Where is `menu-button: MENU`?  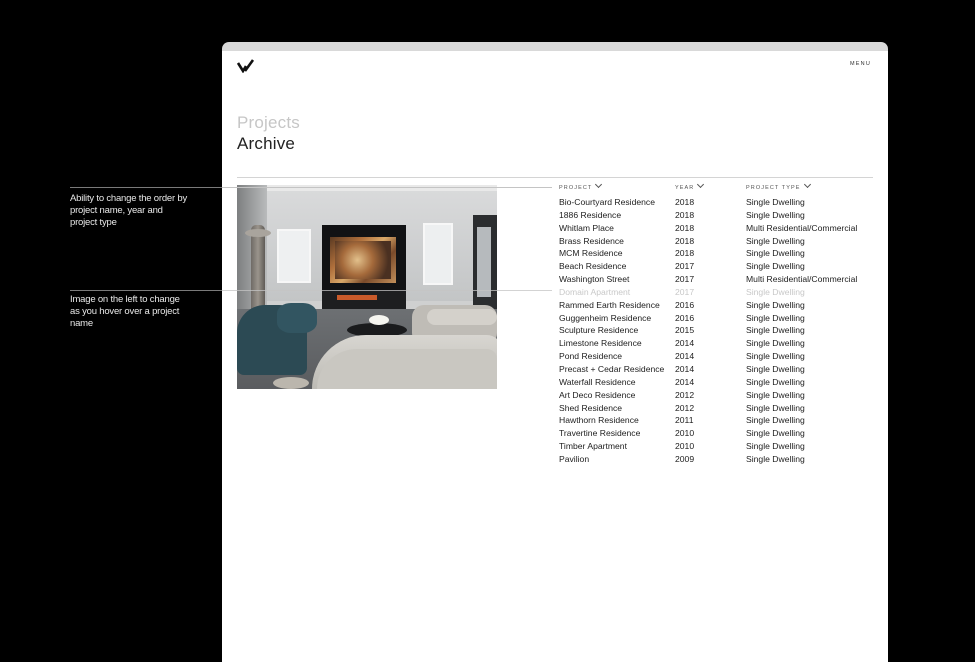
menu-button: MENU is located at coordinates (860, 64).